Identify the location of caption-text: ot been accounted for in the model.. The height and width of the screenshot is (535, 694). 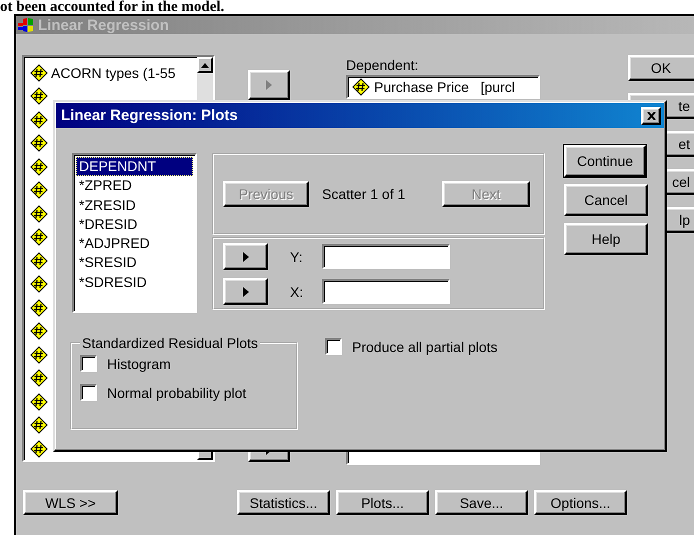
(113, 7).